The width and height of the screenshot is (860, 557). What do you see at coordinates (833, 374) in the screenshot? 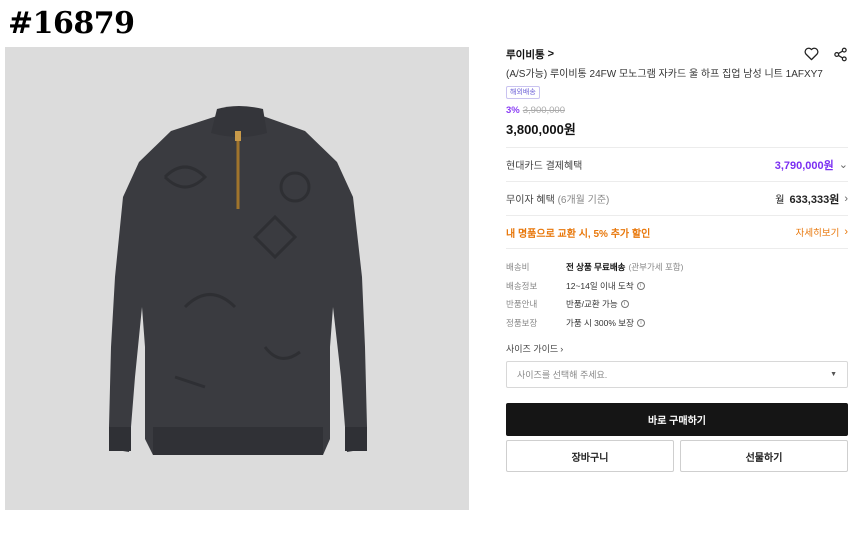
I see `caret-down-icon: ▼` at bounding box center [833, 374].